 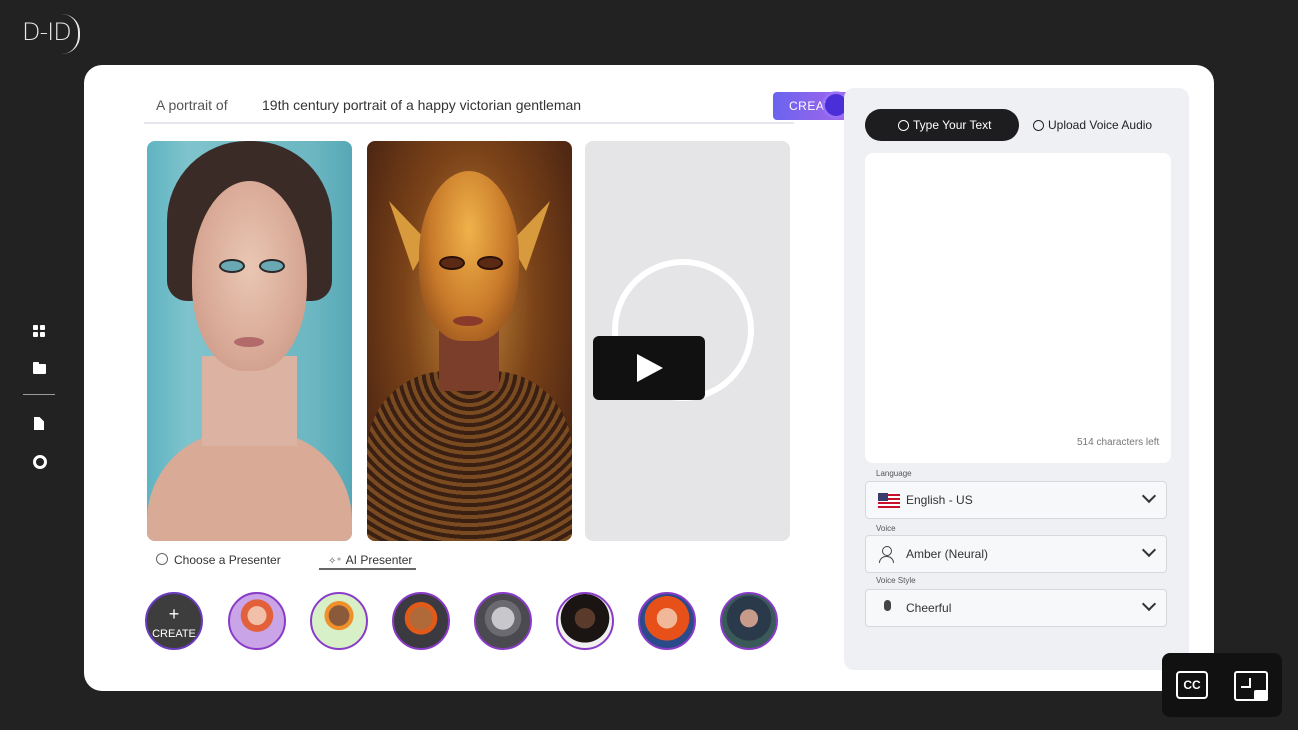 What do you see at coordinates (942, 125) in the screenshot?
I see `tab-type-your-text: Type Your Text` at bounding box center [942, 125].